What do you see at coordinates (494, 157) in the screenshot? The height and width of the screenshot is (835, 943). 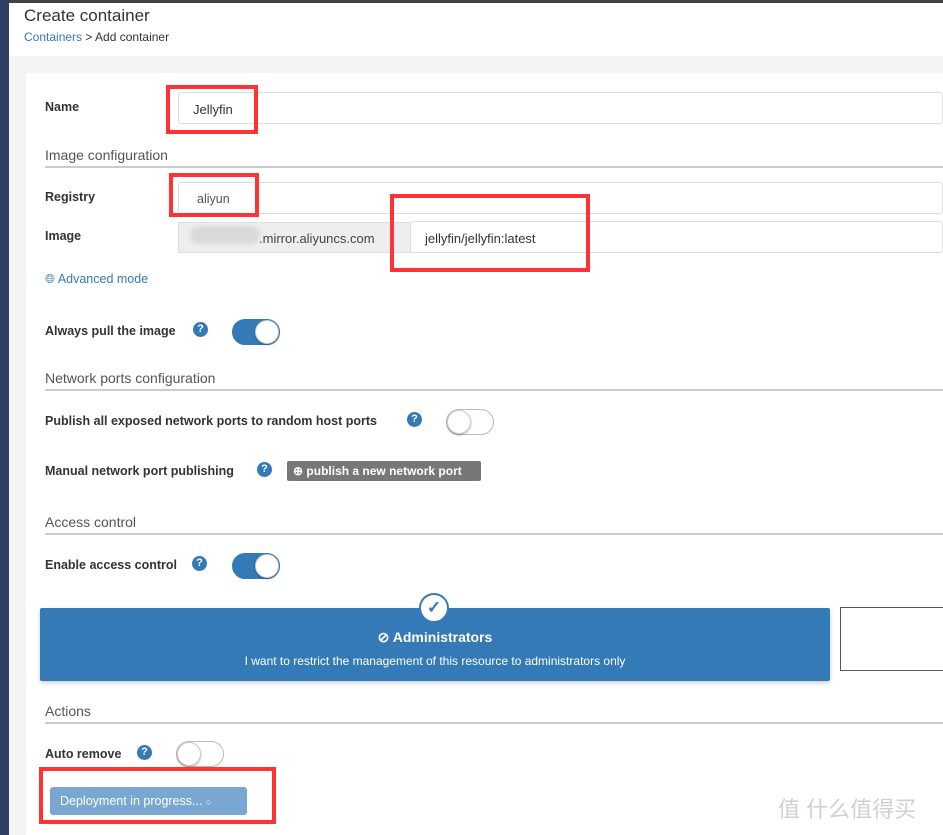 I see `image-config-heading: Image configuration` at bounding box center [494, 157].